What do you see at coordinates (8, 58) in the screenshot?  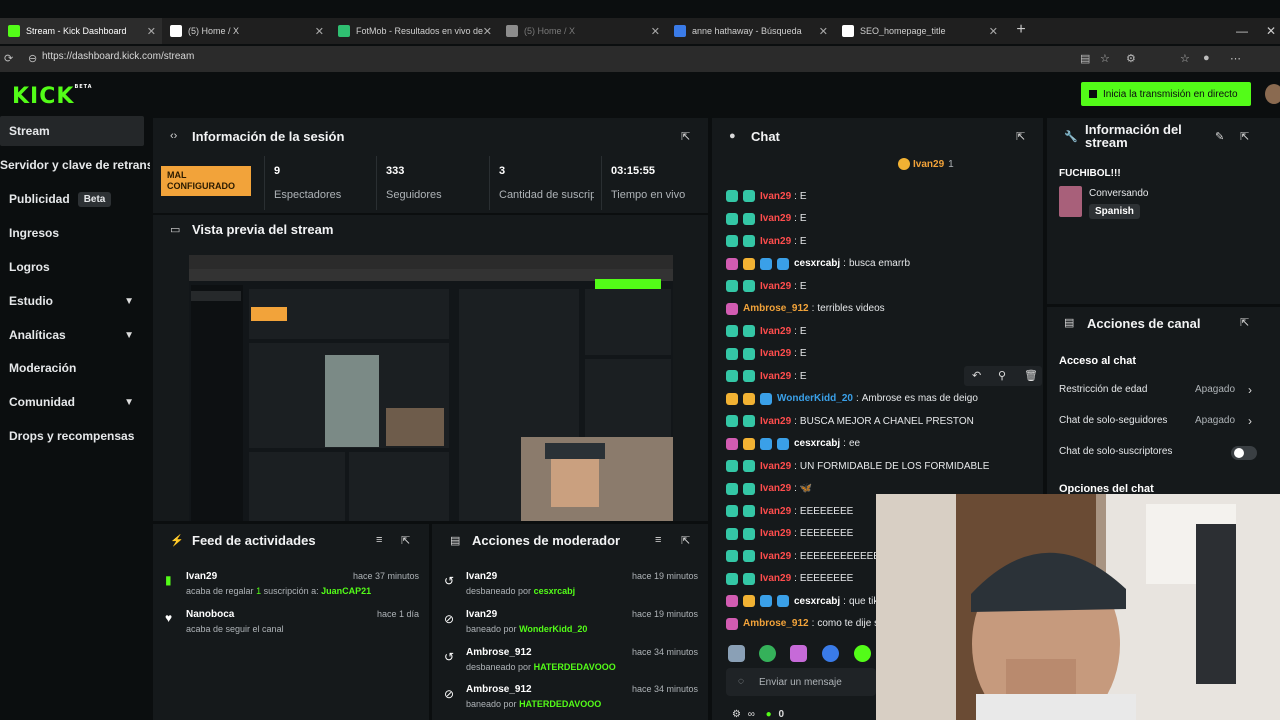 I see `site-info-icon: ⟳` at bounding box center [8, 58].